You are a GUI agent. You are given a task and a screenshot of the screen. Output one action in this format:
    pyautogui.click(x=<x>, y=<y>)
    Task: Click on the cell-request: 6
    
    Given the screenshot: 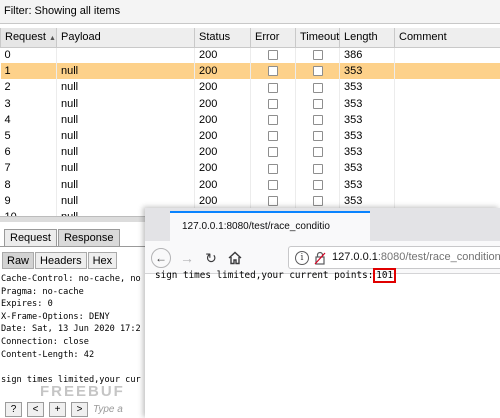 What is the action you would take?
    pyautogui.click(x=28, y=152)
    